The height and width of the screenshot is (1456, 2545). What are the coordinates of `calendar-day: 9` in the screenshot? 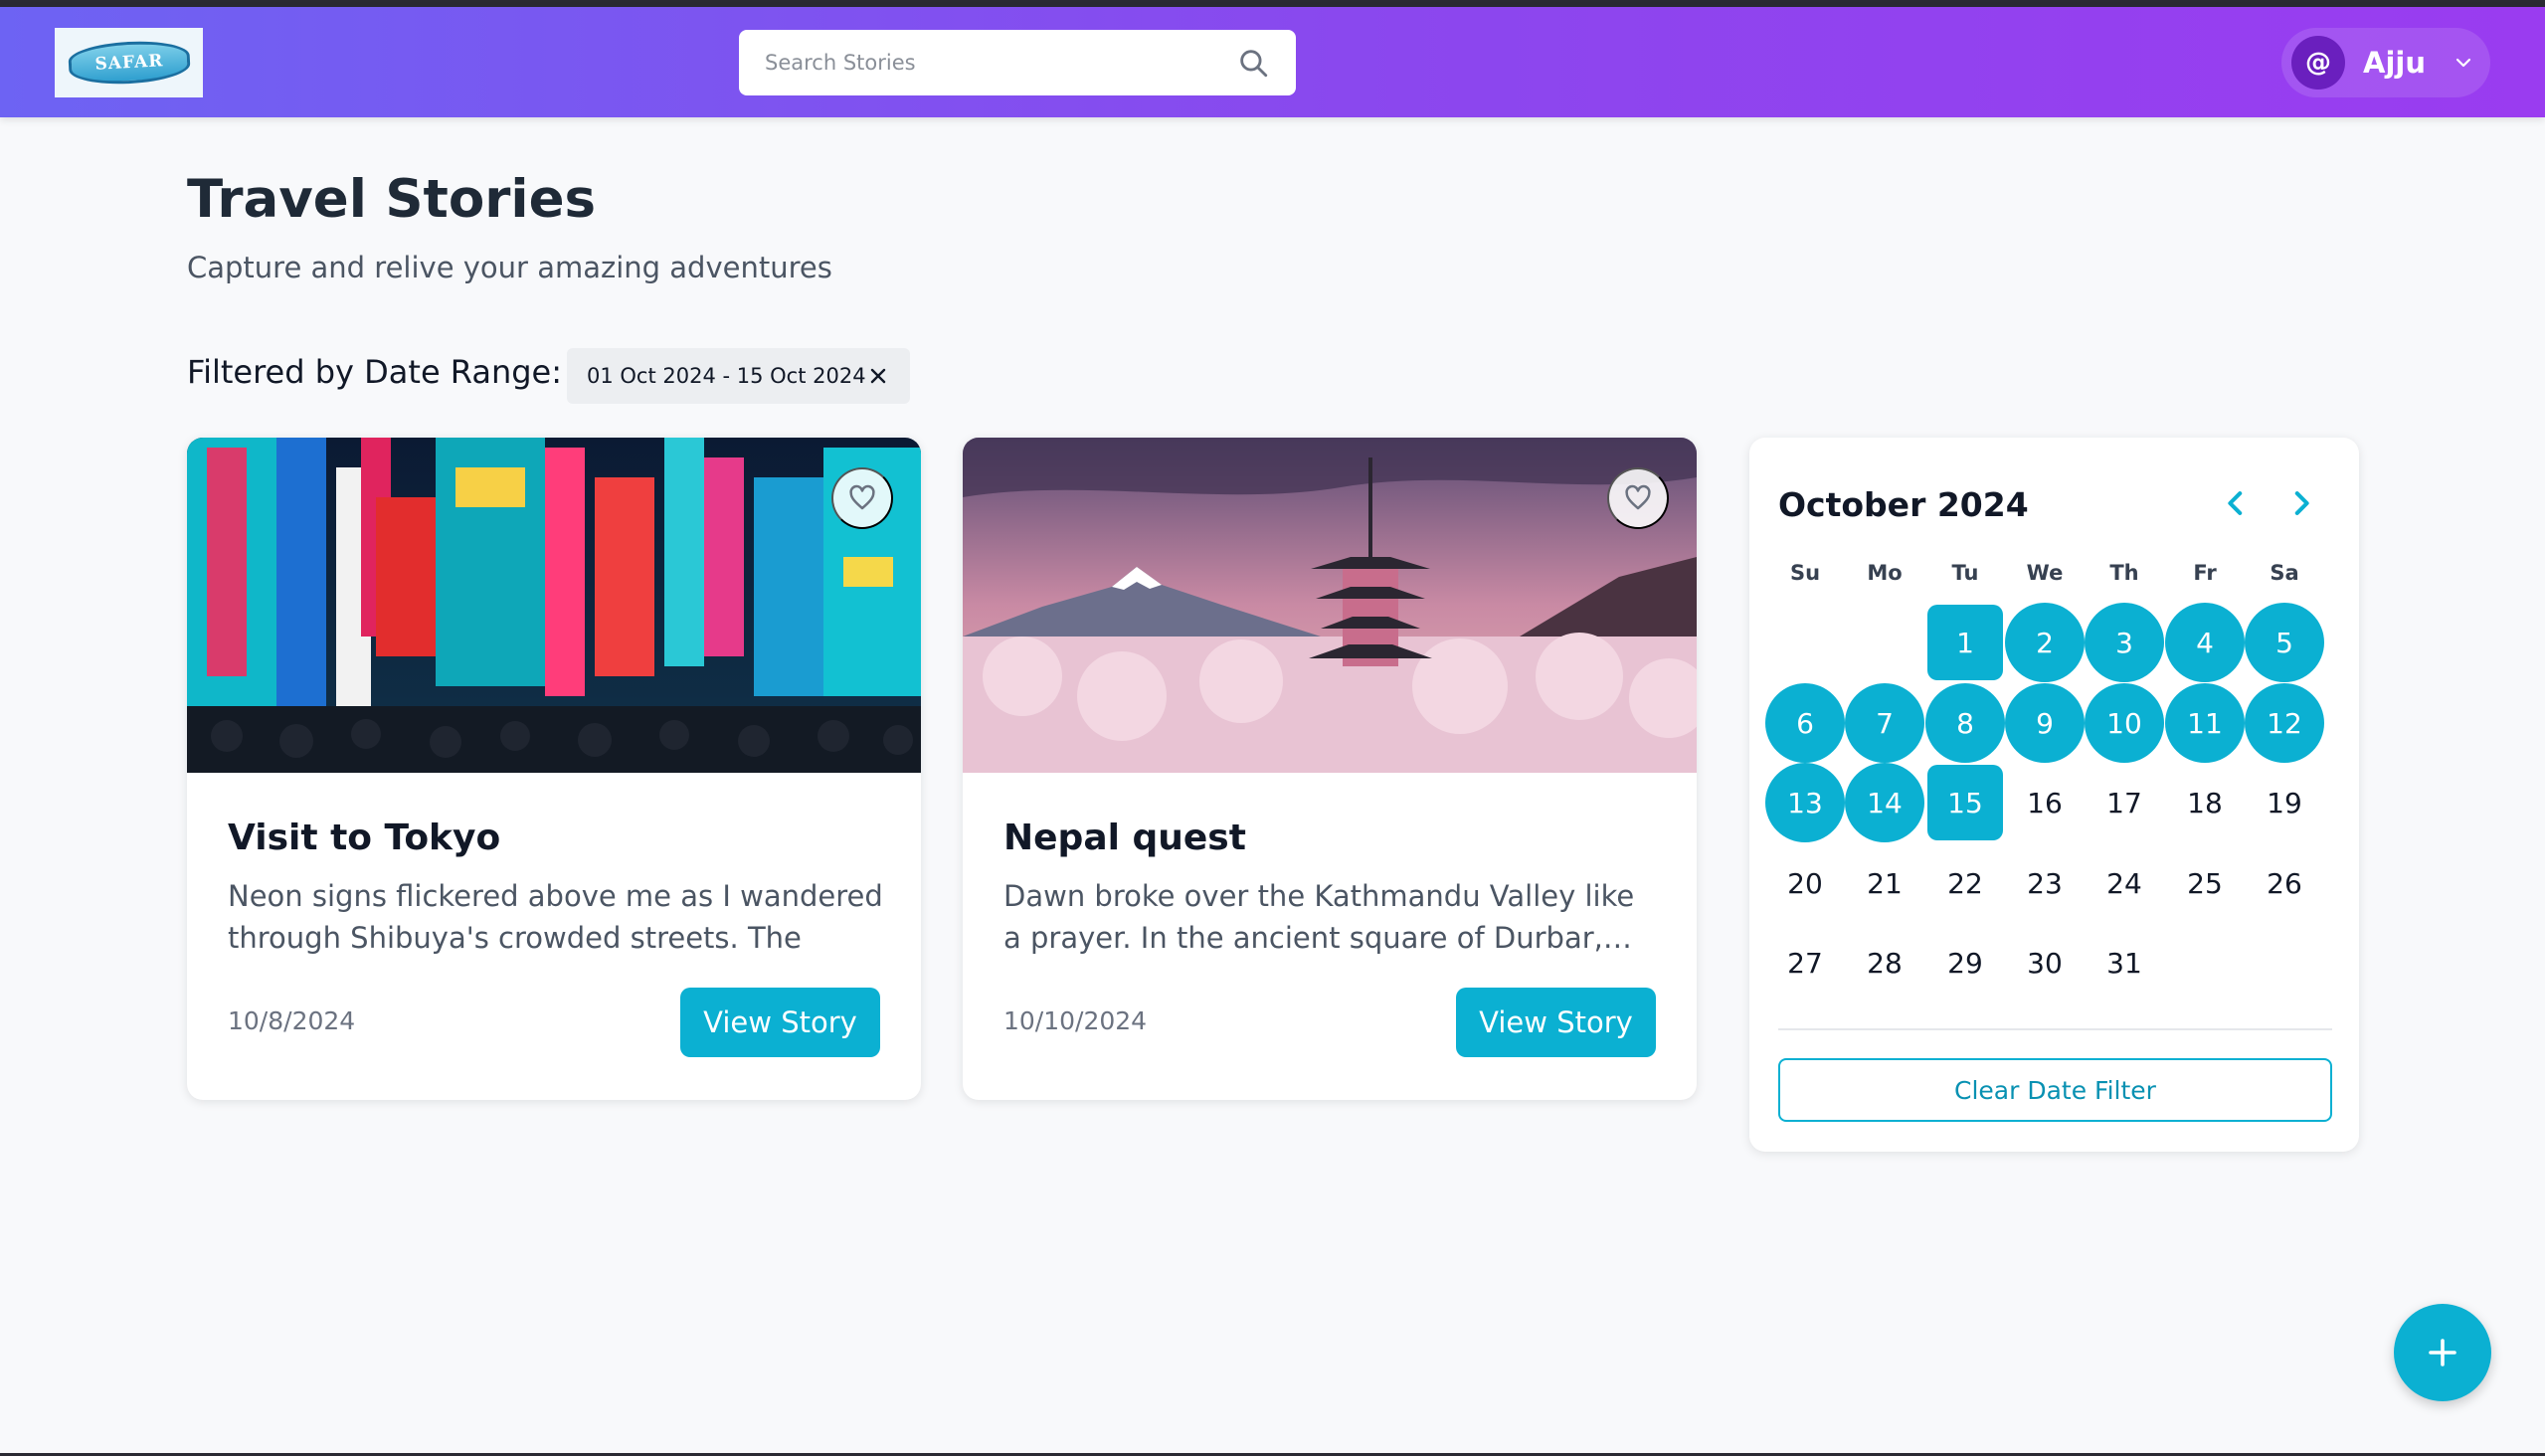 It's located at (2045, 723).